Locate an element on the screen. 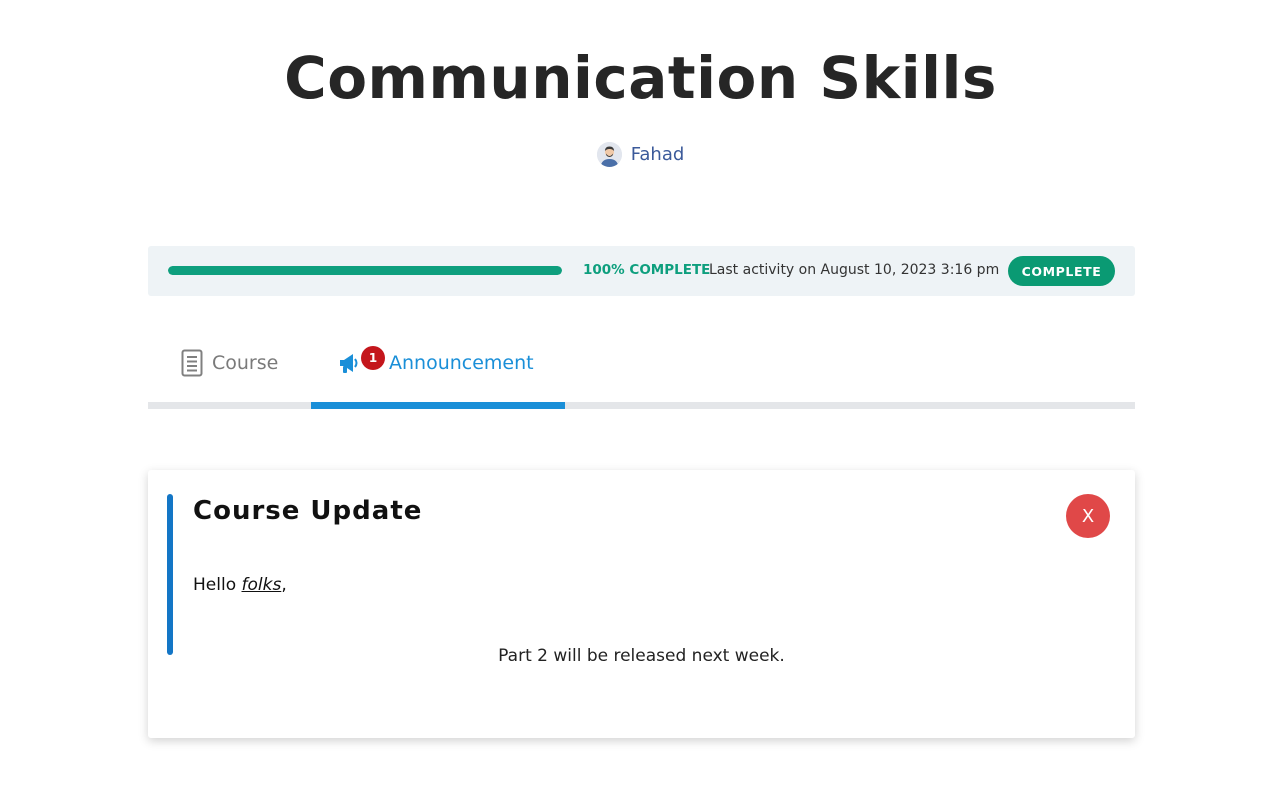 This screenshot has height=796, width=1281. author-info: Fahad is located at coordinates (640, 154).